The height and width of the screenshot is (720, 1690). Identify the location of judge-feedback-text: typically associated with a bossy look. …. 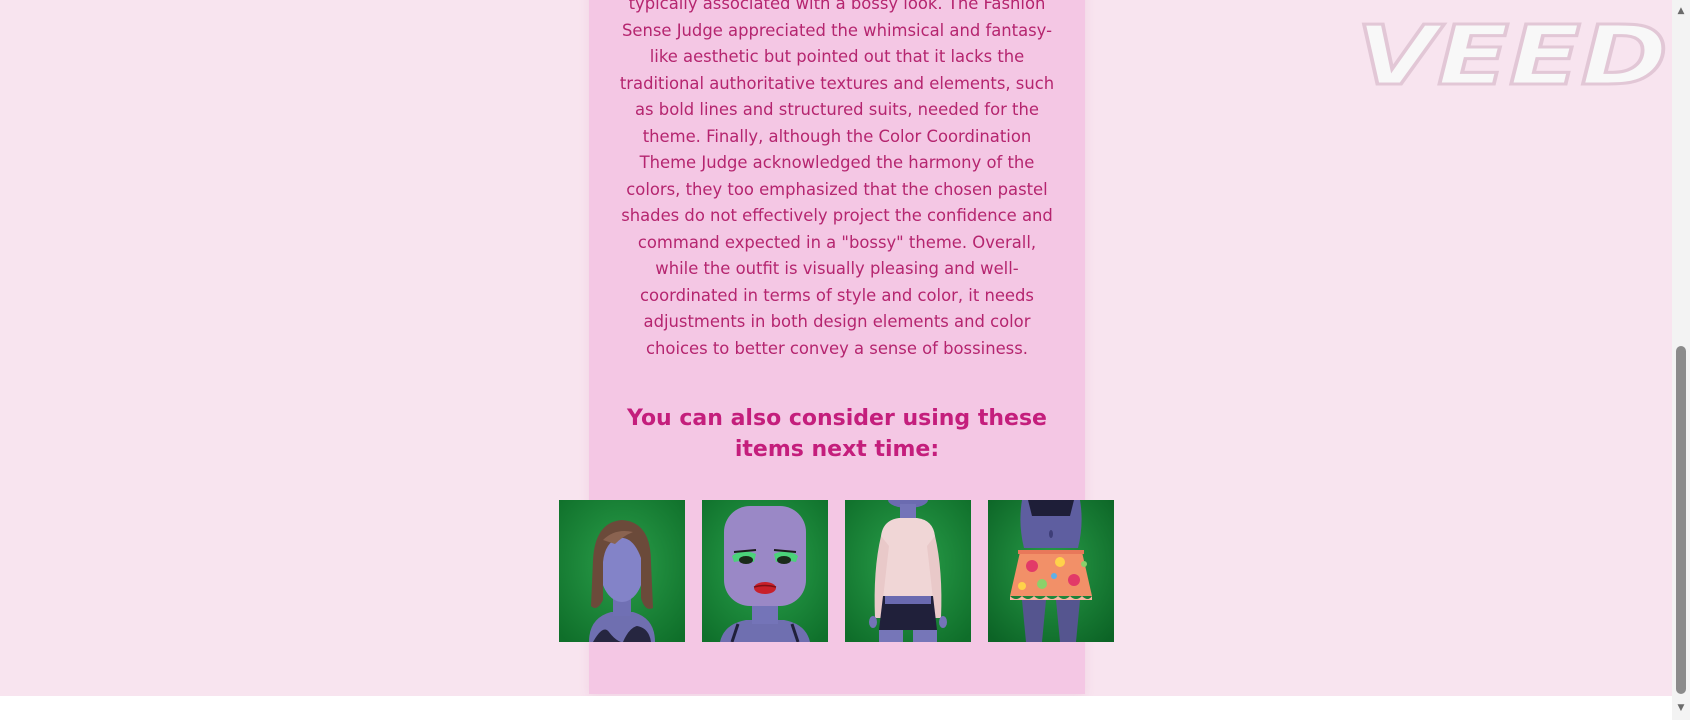
(837, 179).